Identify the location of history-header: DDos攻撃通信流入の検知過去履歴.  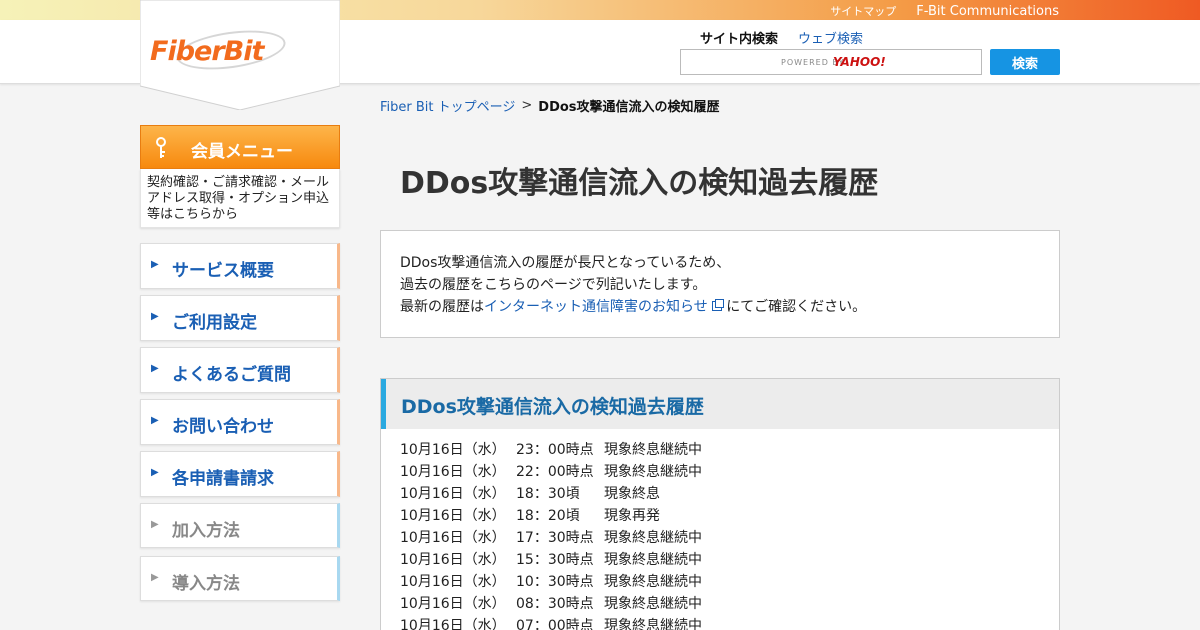
(720, 404).